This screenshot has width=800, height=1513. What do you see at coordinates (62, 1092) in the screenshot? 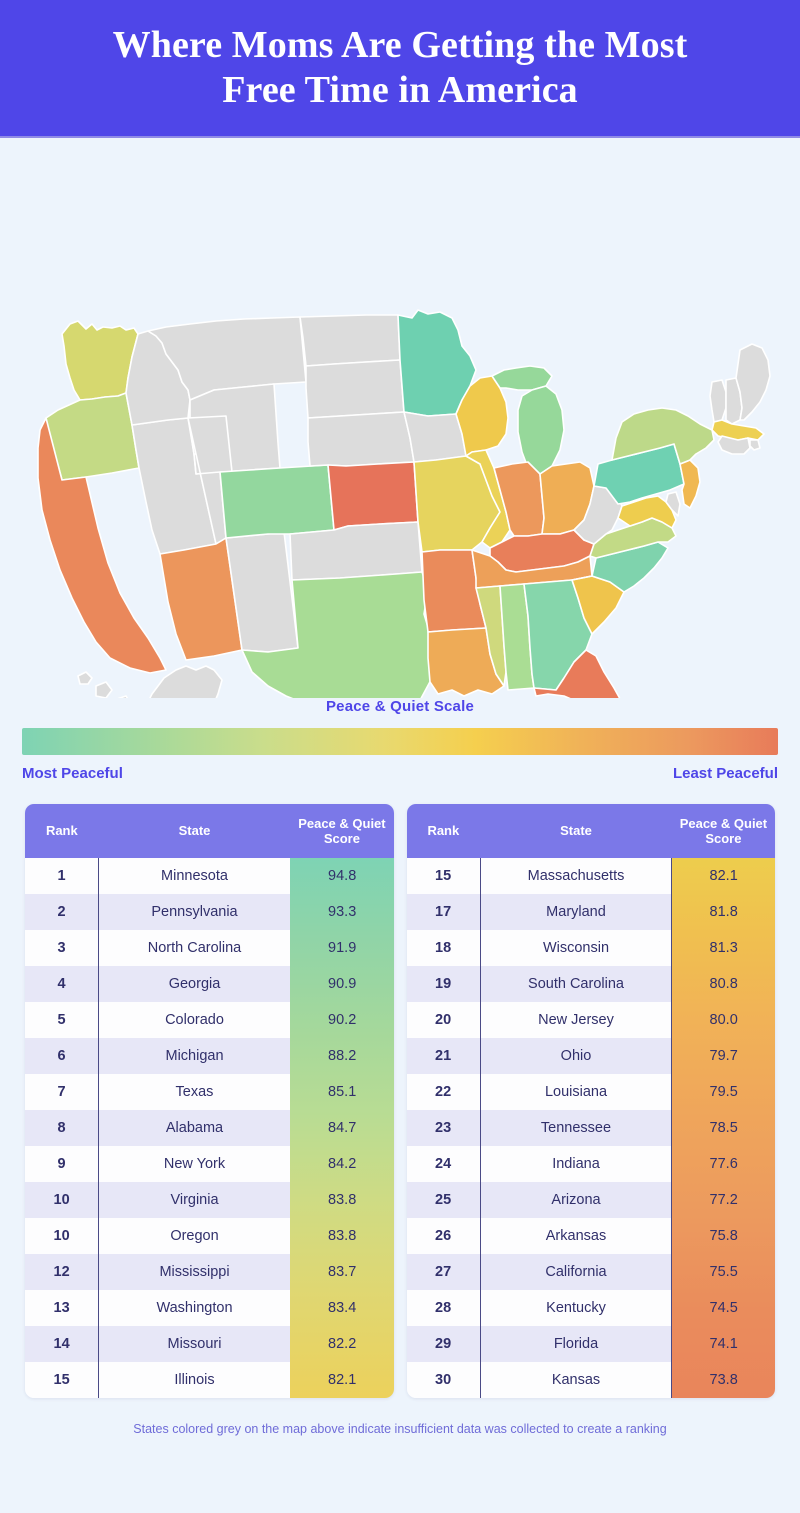
I see `cell-rank: 7` at bounding box center [62, 1092].